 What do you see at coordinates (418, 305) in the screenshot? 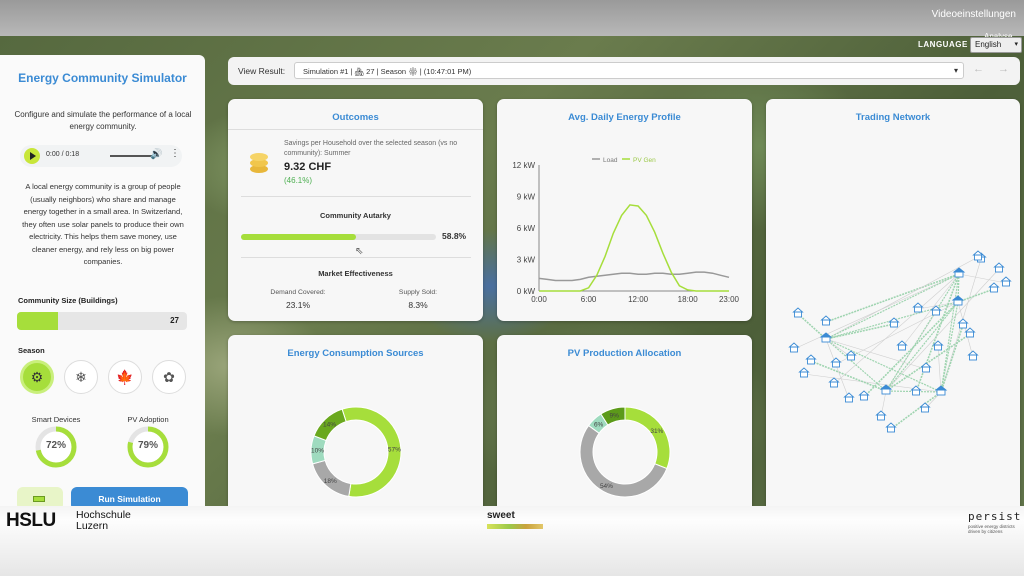
I see `supply-sold-value: 8.3%` at bounding box center [418, 305].